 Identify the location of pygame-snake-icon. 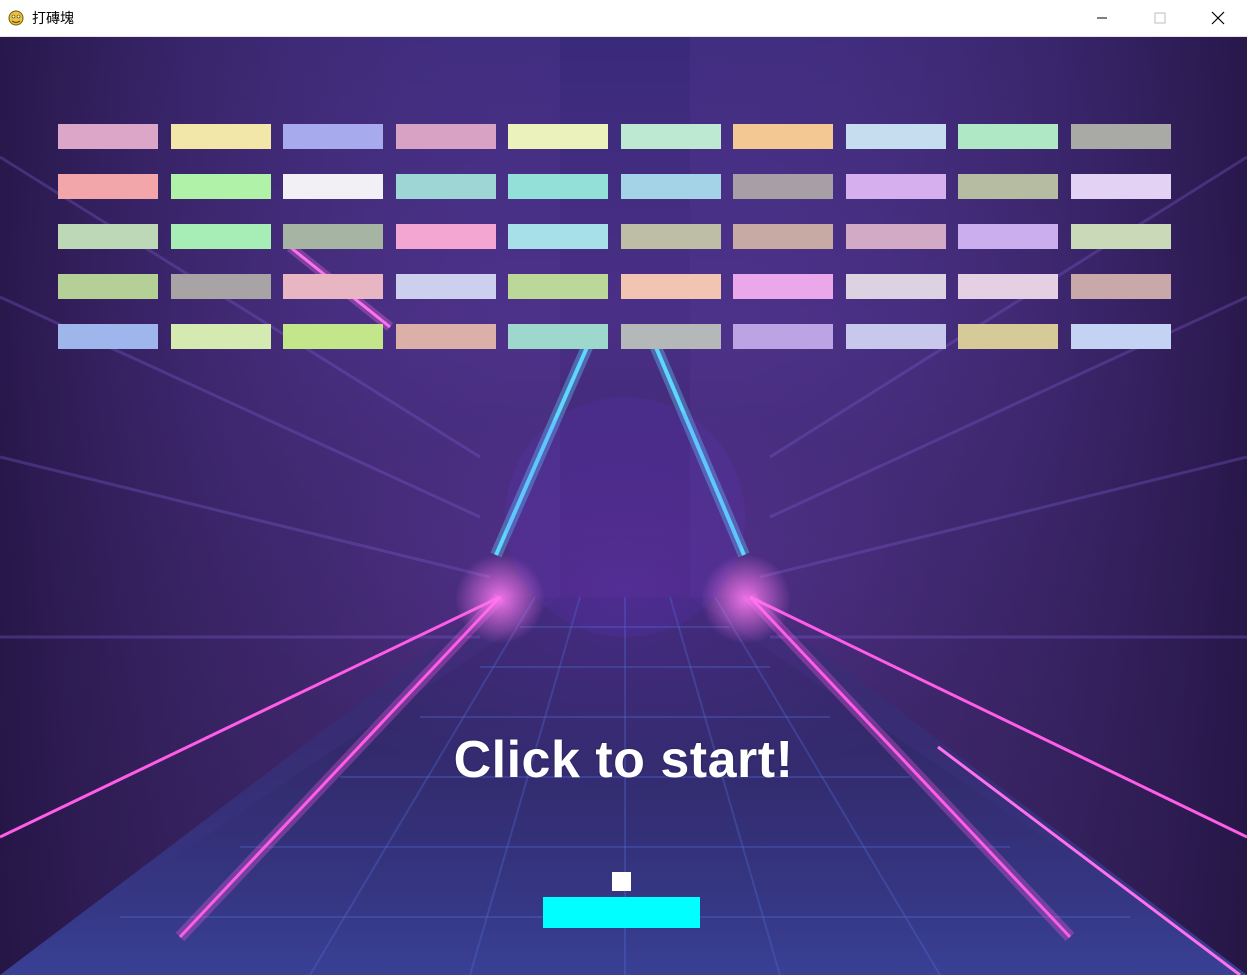
(16, 18).